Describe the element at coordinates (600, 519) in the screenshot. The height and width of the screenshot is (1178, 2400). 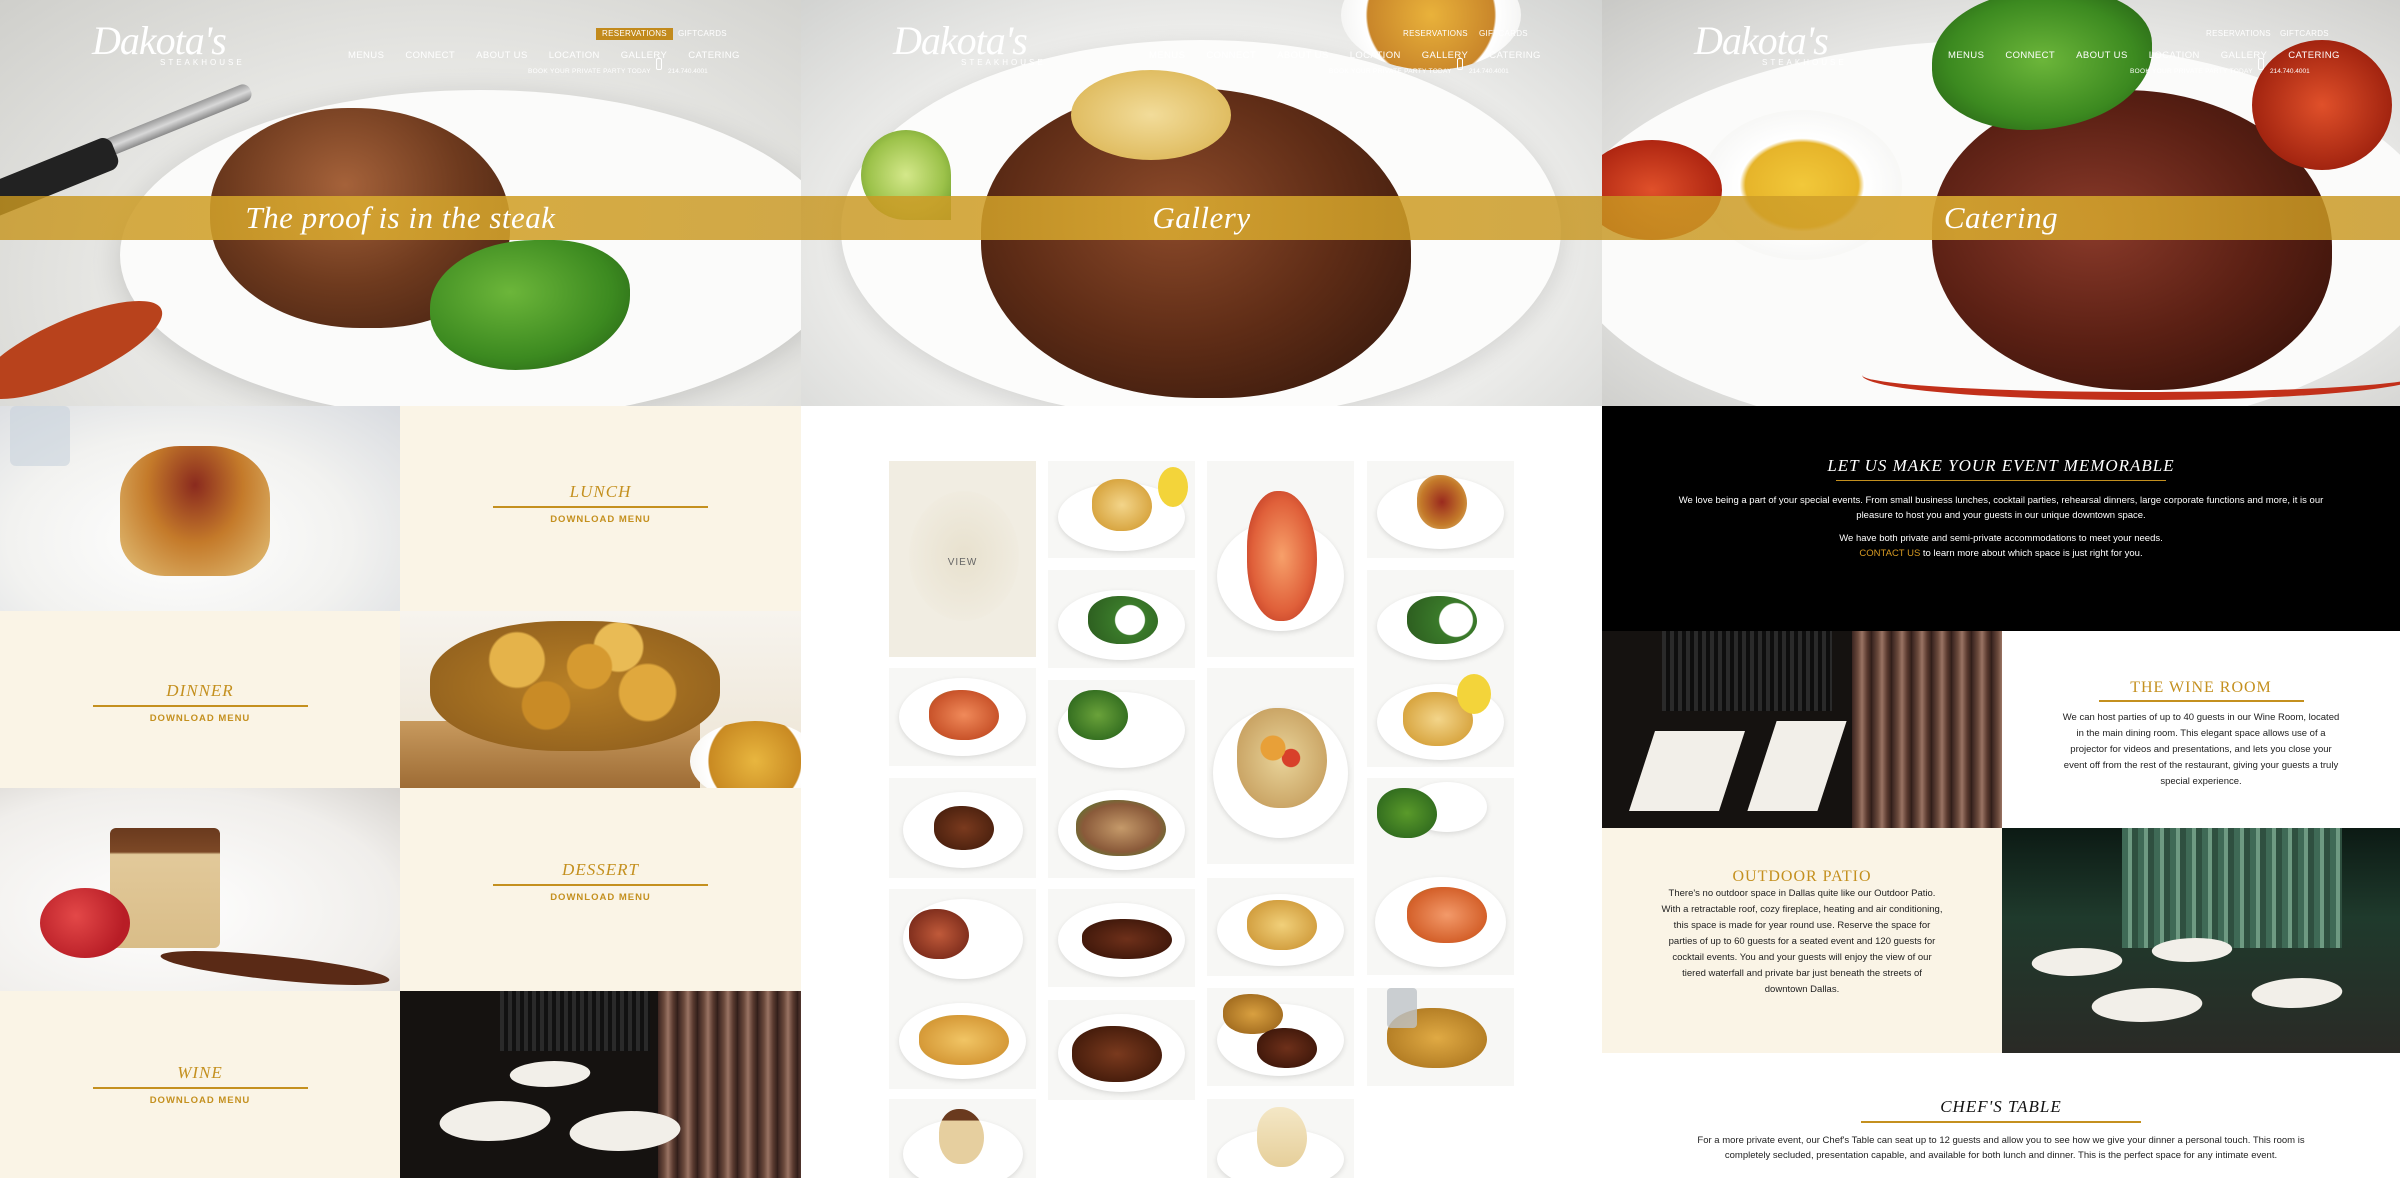
I see `lunch-download-link: DOWNLOAD MENU` at that location.